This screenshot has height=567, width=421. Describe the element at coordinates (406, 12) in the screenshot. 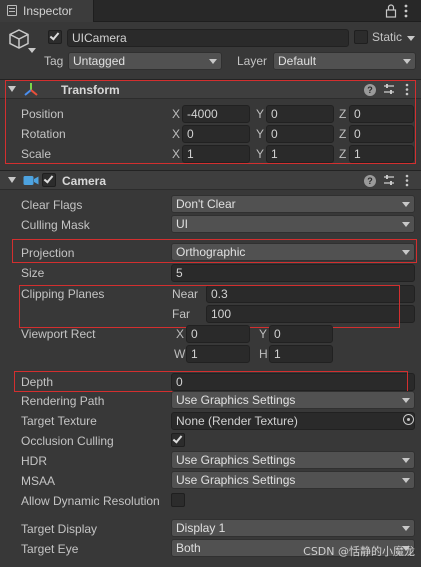

I see `kebab-menu-icon` at that location.